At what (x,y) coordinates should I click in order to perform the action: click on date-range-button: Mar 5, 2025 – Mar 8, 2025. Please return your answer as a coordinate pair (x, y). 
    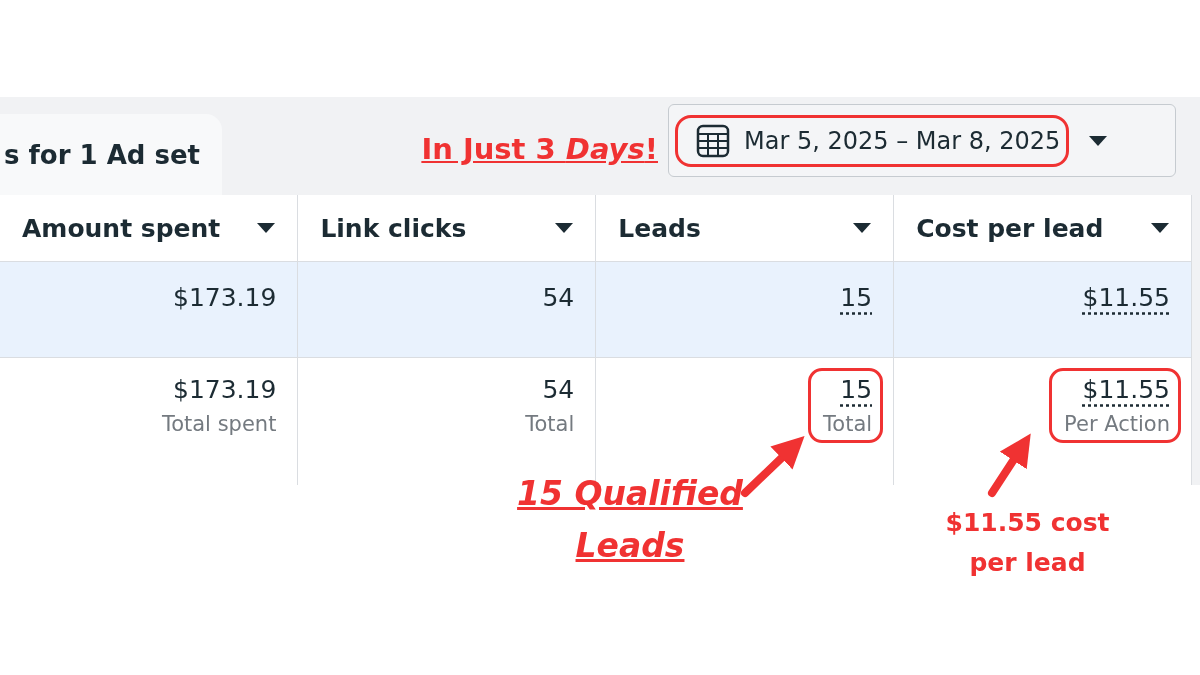
    Looking at the image, I should click on (922, 140).